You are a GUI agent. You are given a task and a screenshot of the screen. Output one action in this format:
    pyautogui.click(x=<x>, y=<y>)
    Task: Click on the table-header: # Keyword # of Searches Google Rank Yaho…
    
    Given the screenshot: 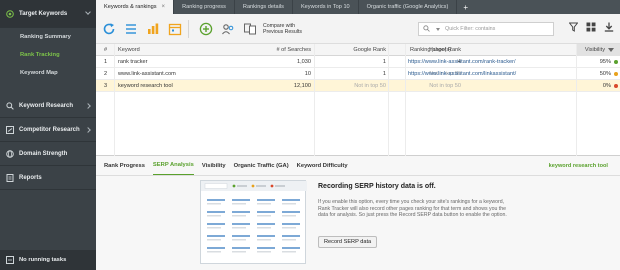 What is the action you would take?
    pyautogui.click(x=358, y=50)
    